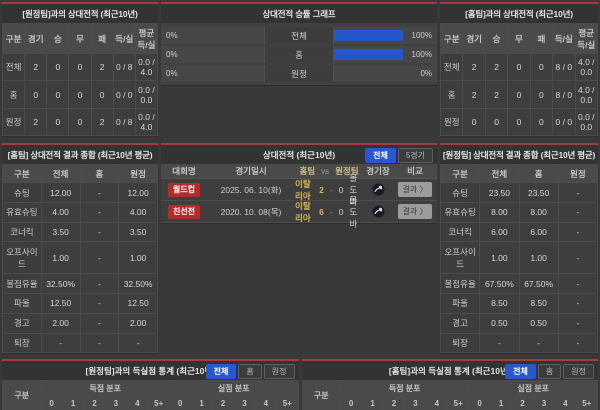 Image resolution: width=600 pixels, height=410 pixels. What do you see at coordinates (451, 94) in the screenshot?
I see `row-label: 홈` at bounding box center [451, 94].